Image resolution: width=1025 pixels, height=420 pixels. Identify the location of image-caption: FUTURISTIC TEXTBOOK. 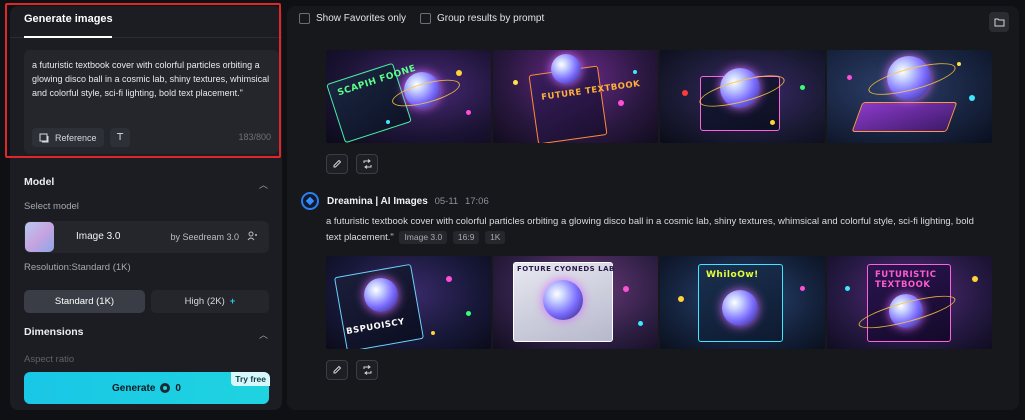
(906, 280).